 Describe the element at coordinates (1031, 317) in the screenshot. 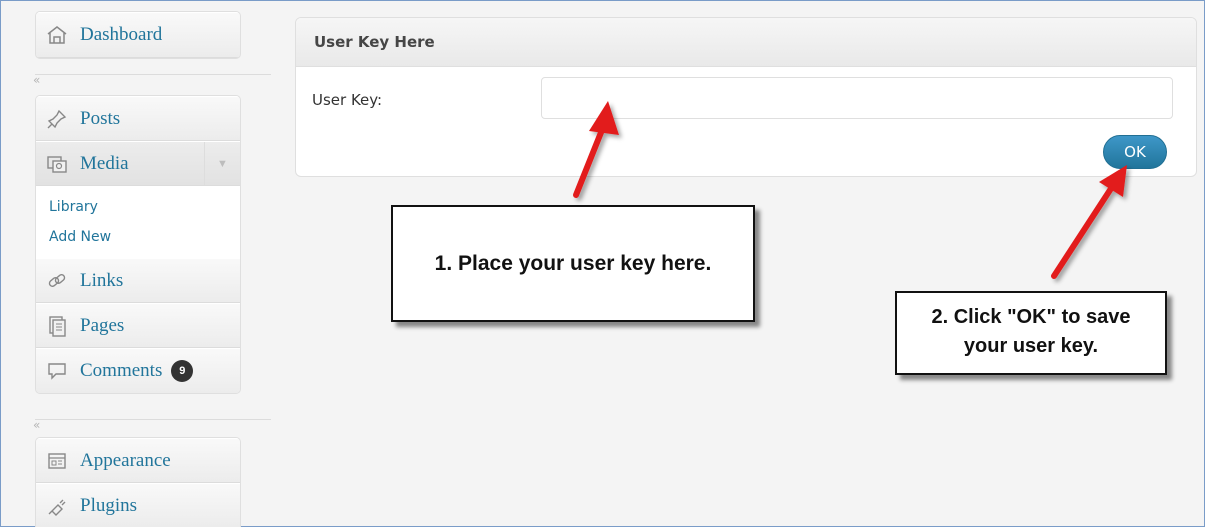

I see `callout-text-line1: 2. Click "OK" to save` at that location.